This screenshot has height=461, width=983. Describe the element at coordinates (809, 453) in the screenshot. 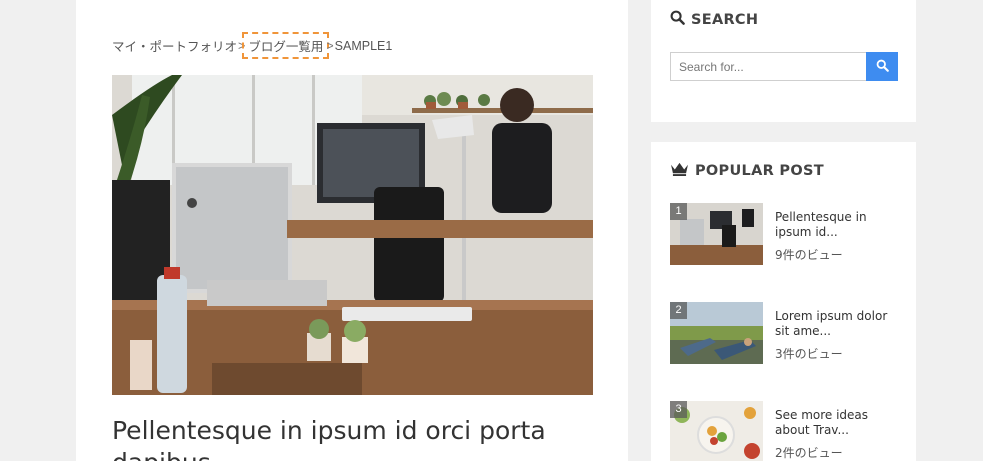

I see `popular-post-views: 2件のビュー` at that location.